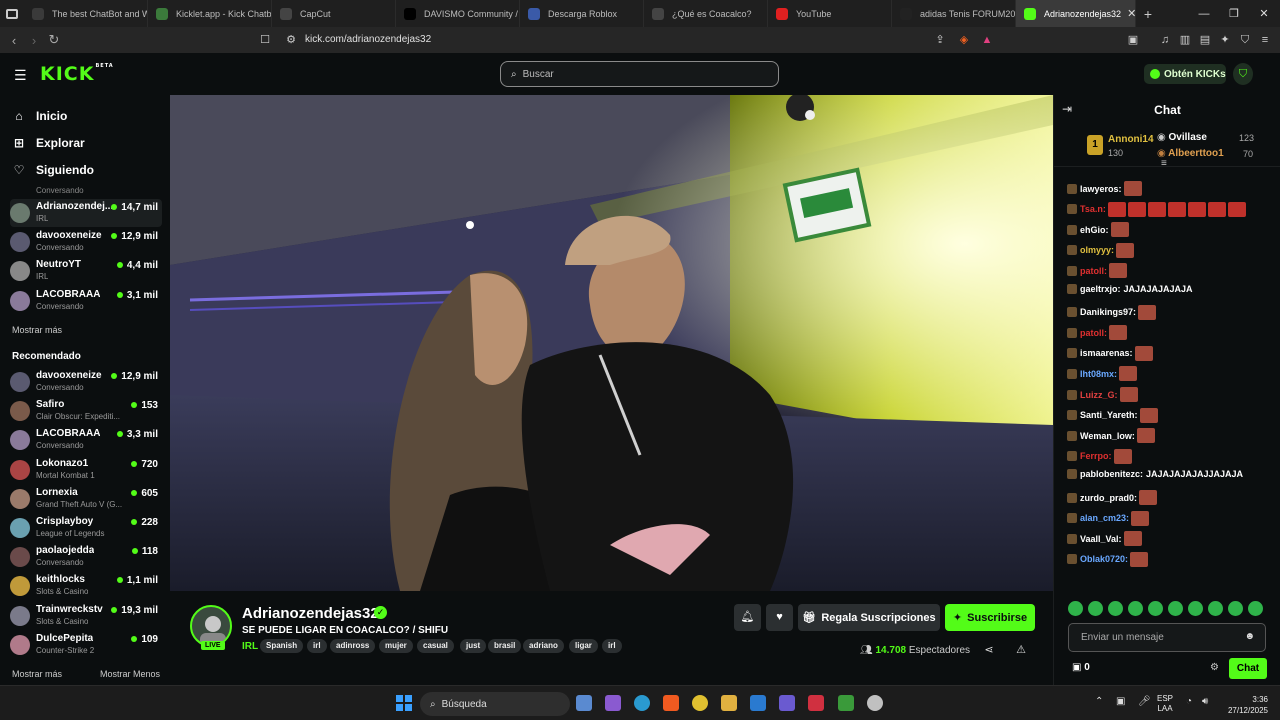 The width and height of the screenshot is (1280, 720). What do you see at coordinates (1165, 704) in the screenshot?
I see `language-indicator: ESP LAA` at bounding box center [1165, 704].